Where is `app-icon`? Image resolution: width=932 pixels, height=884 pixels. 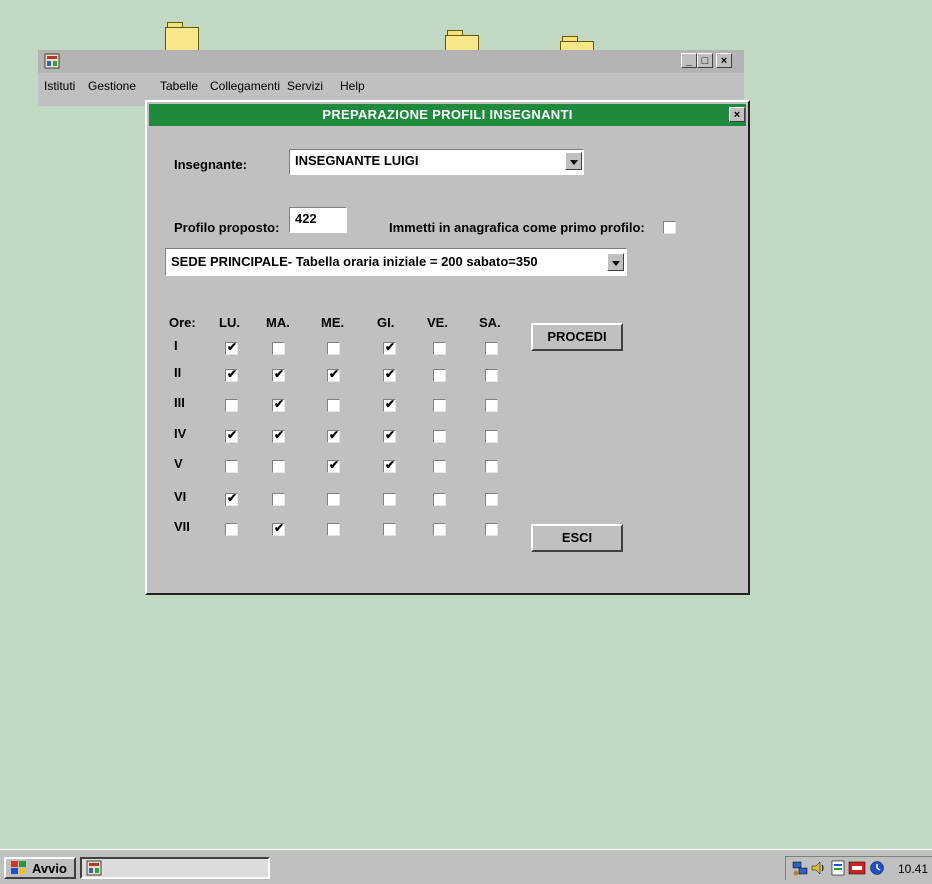 app-icon is located at coordinates (52, 61).